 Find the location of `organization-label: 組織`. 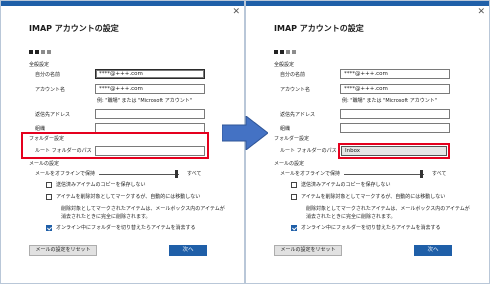

organization-label: 組織 is located at coordinates (285, 129).